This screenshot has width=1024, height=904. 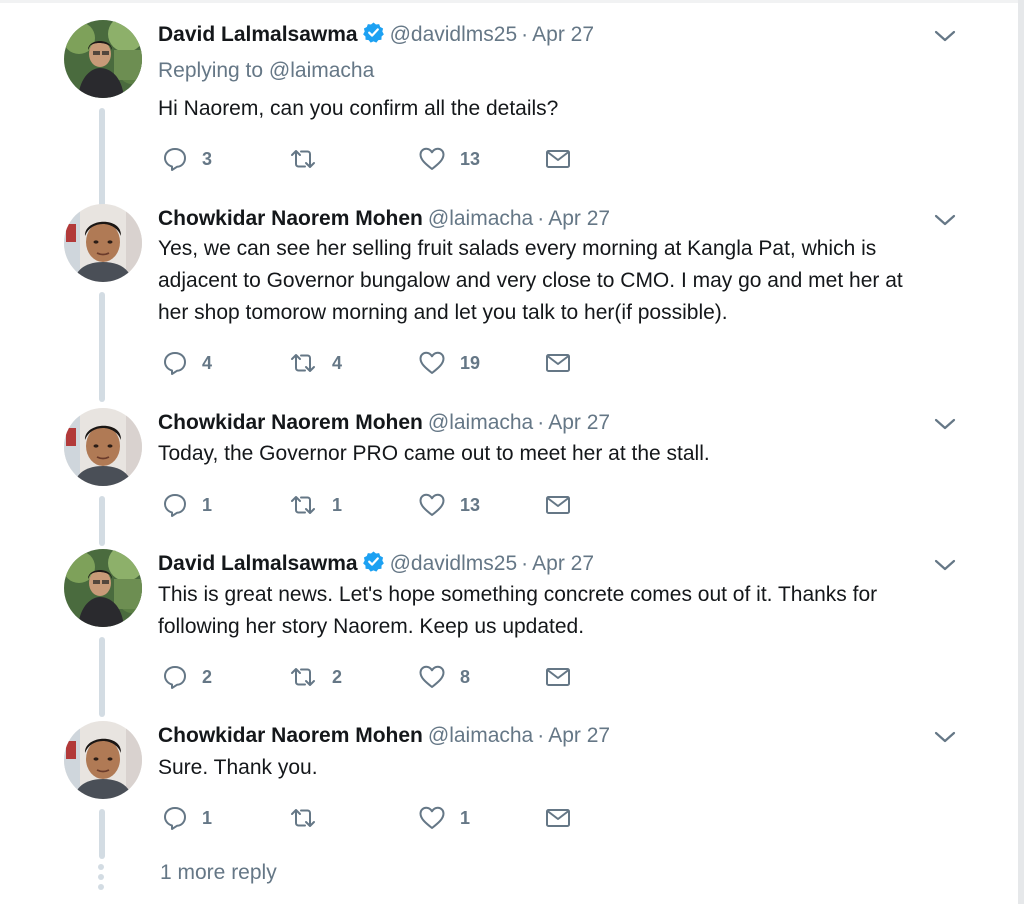 What do you see at coordinates (372, 363) in the screenshot?
I see `tweet-actions: 4 4 19` at bounding box center [372, 363].